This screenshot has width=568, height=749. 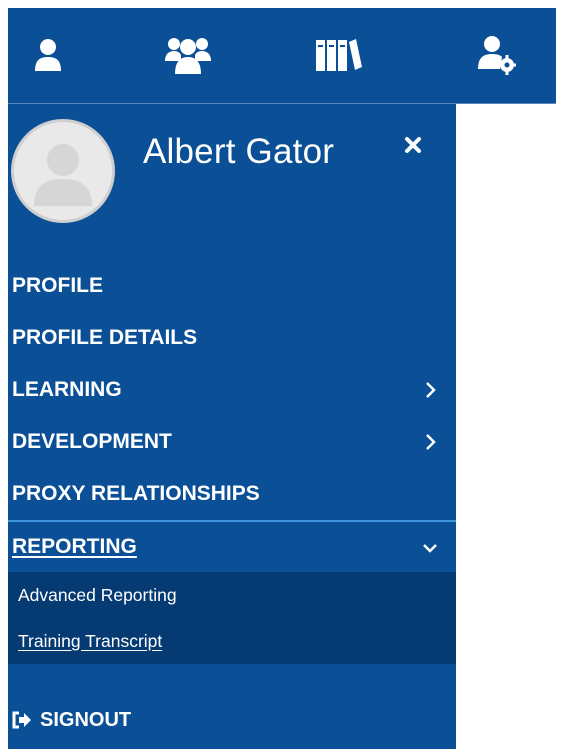 I want to click on menu-item-reporting: REPORTING, so click(x=232, y=546).